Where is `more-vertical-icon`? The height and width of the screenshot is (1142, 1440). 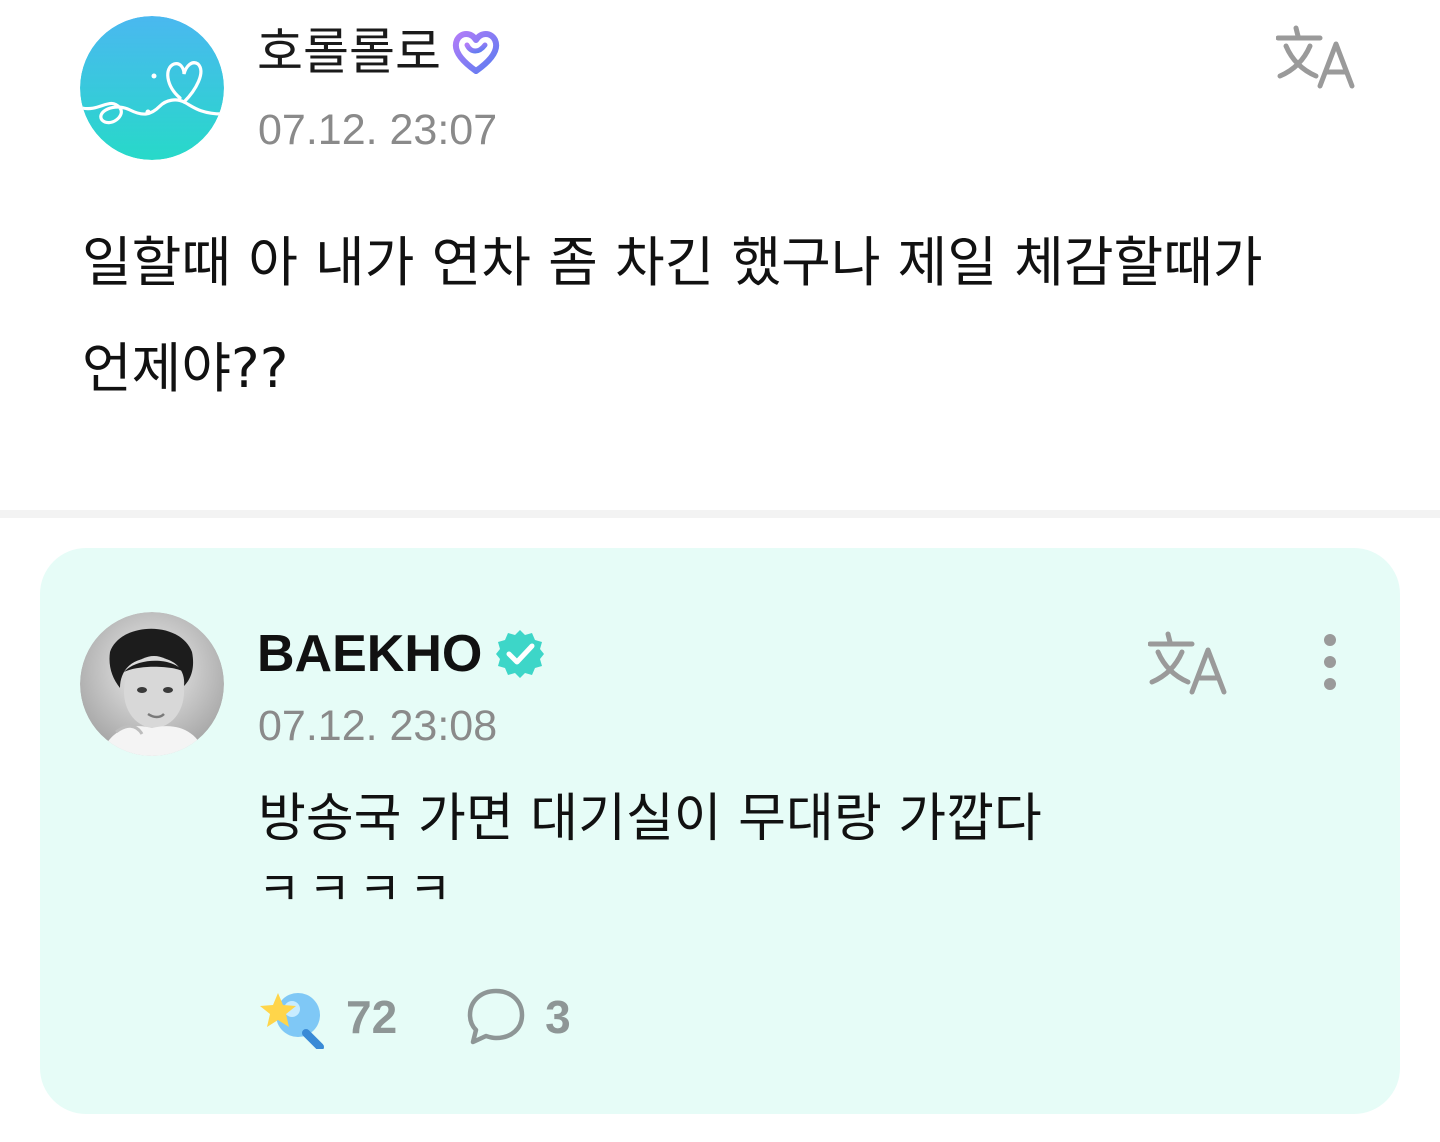
more-vertical-icon is located at coordinates (1330, 662).